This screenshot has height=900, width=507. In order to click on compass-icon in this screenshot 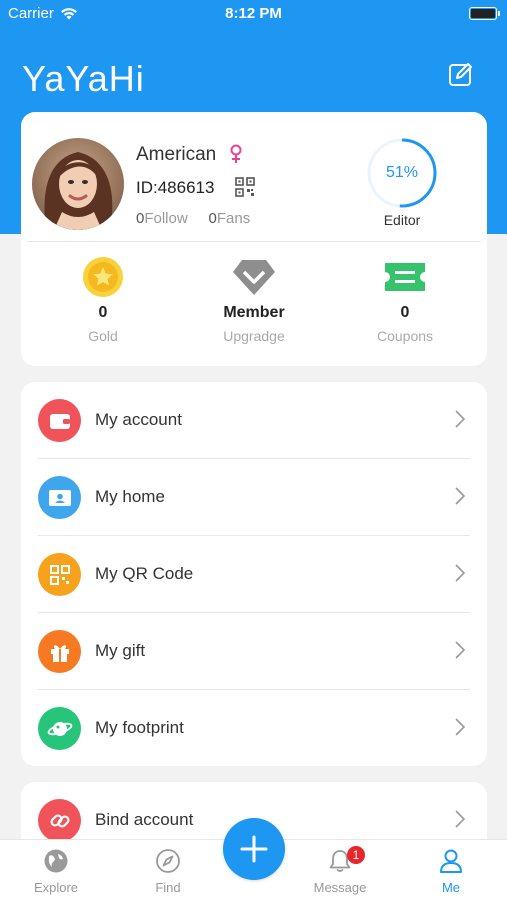, I will do `click(168, 861)`.